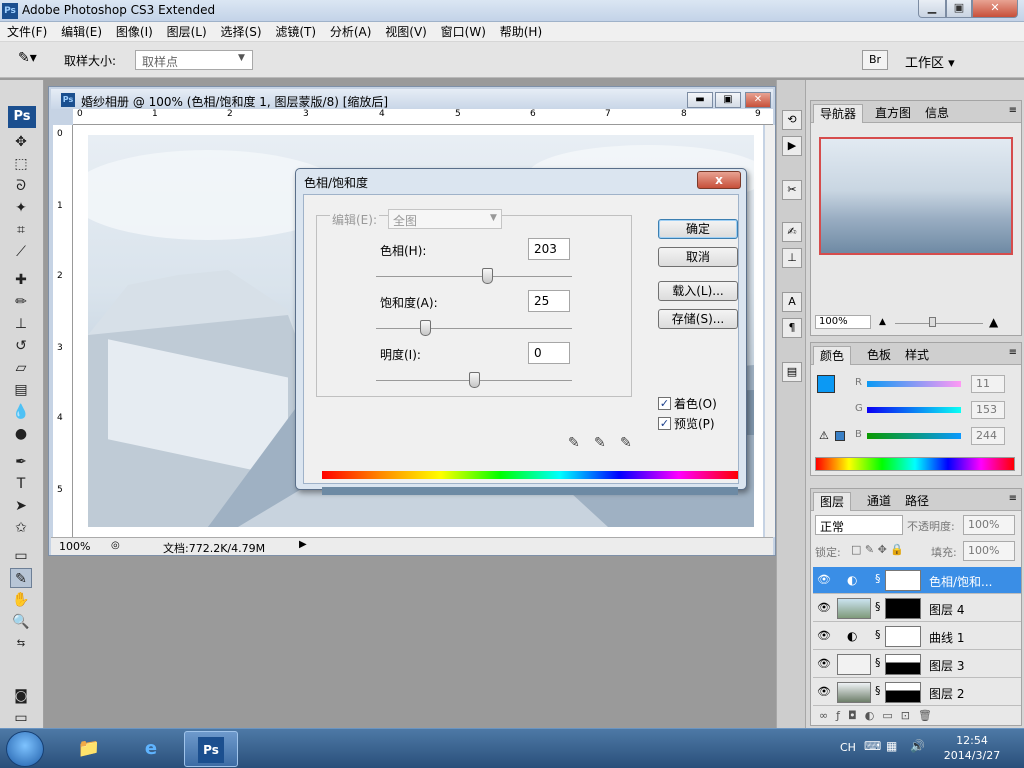 This screenshot has height=768, width=1024. I want to click on menu-file: 文件(F), so click(27, 32).